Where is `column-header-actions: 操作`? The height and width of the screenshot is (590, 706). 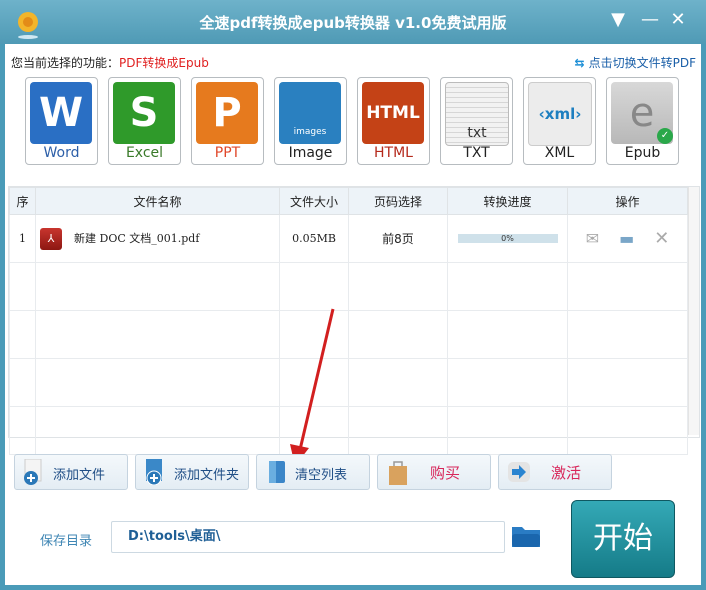 column-header-actions: 操作 is located at coordinates (627, 201).